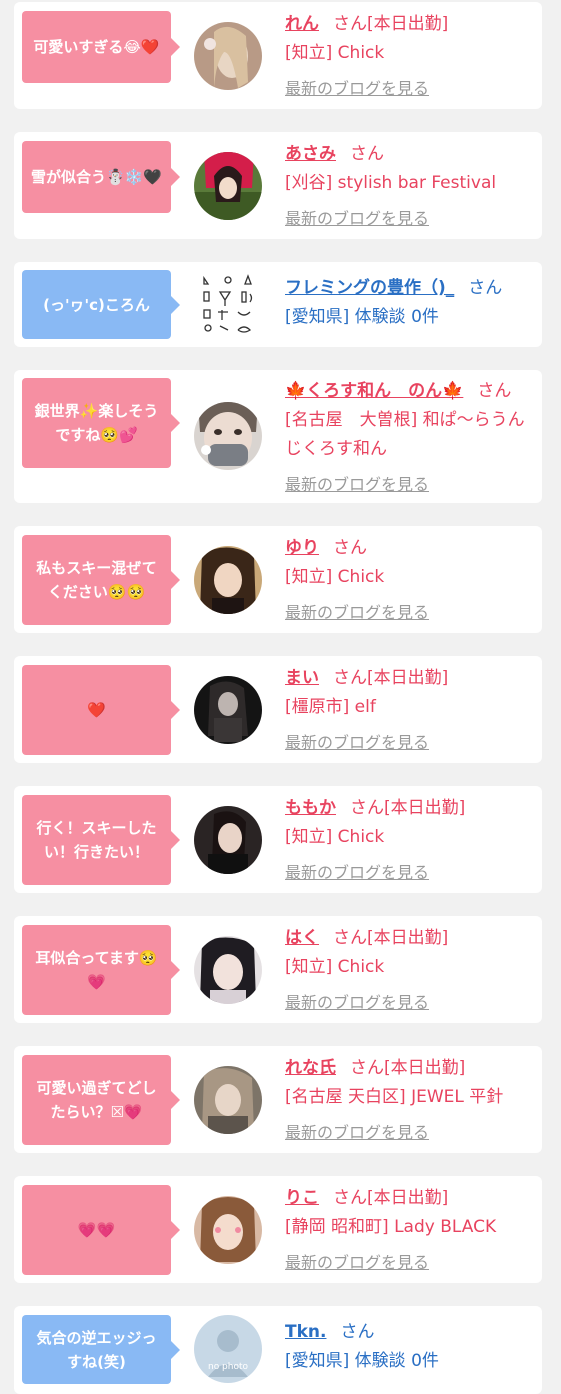 Image resolution: width=561 pixels, height=1394 pixels. What do you see at coordinates (305, 1332) in the screenshot?
I see `user-name-link: Tkn.` at bounding box center [305, 1332].